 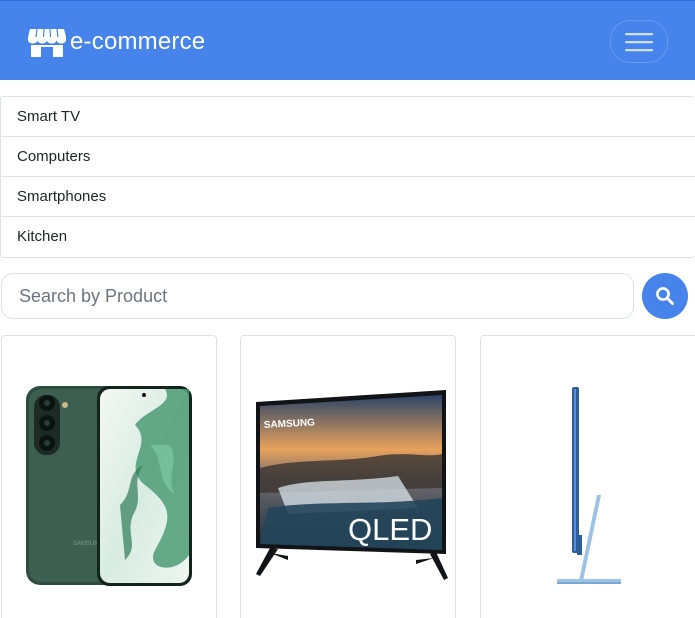 What do you see at coordinates (138, 41) in the screenshot?
I see `brand-name: e-commerce` at bounding box center [138, 41].